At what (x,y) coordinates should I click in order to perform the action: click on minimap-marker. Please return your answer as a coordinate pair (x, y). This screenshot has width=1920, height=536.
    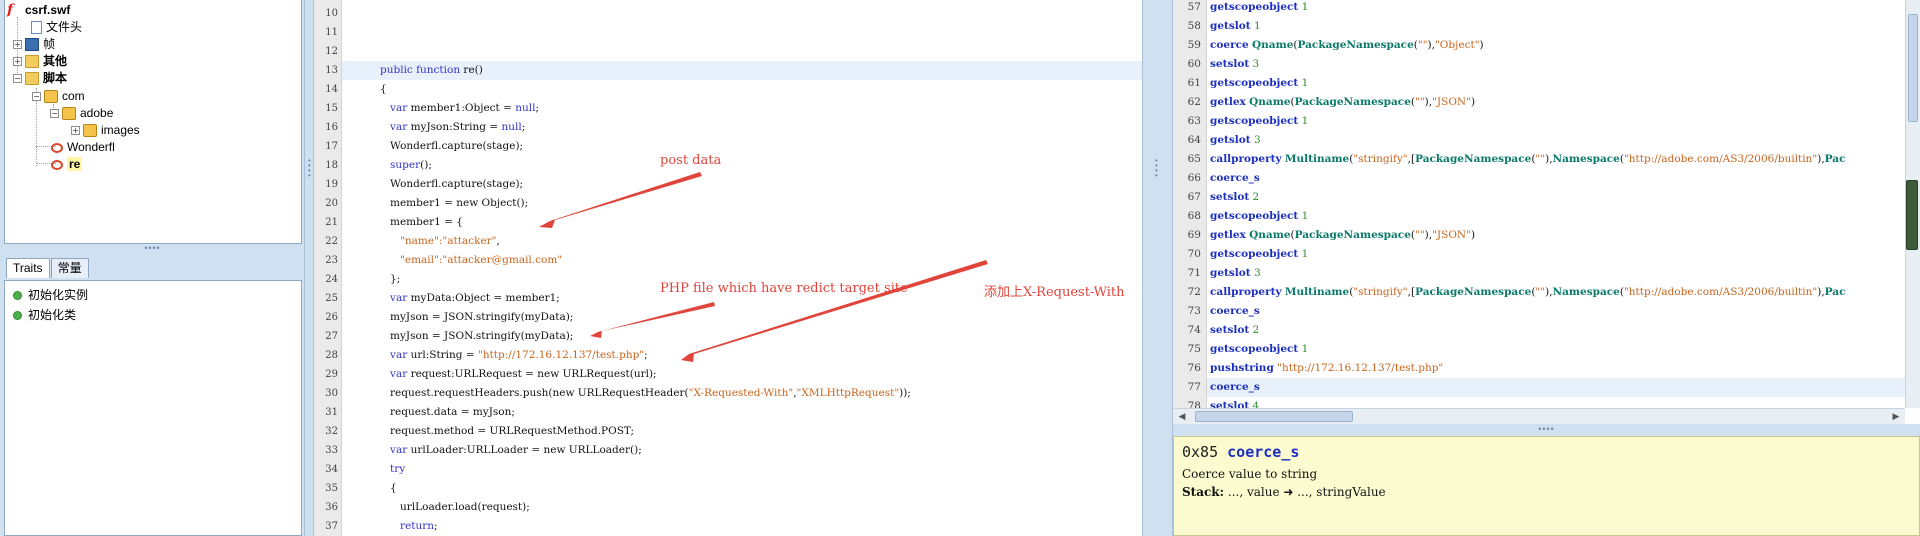
    Looking at the image, I should click on (1912, 215).